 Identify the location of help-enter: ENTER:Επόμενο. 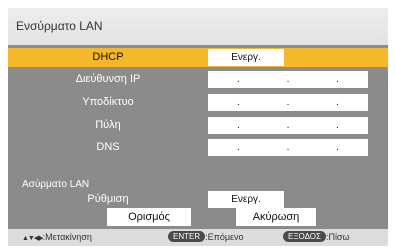
(206, 237).